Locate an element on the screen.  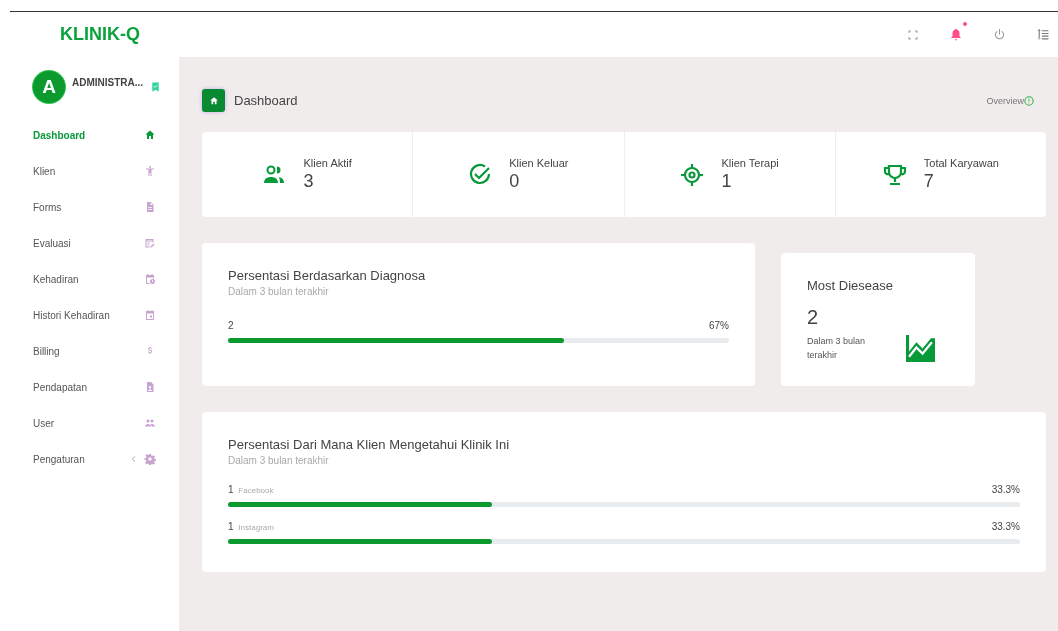
count-label: 2 is located at coordinates (231, 325).